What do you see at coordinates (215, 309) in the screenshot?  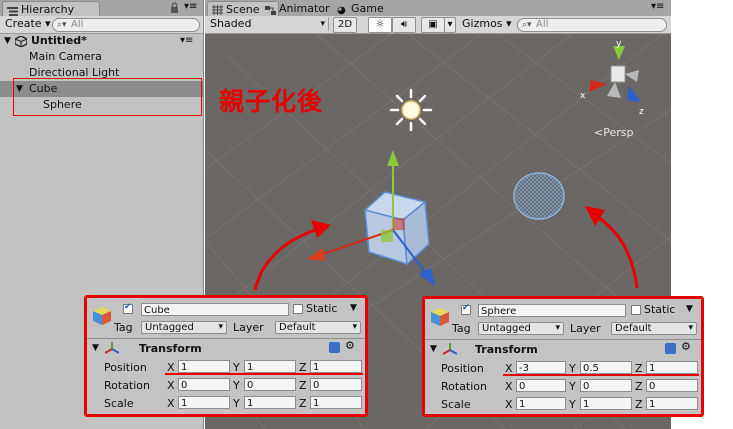 I see `object-name-field: Cube` at bounding box center [215, 309].